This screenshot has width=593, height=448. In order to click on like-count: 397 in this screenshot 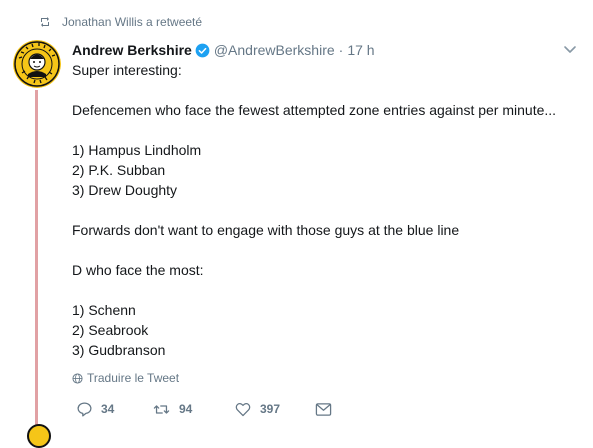, I will do `click(270, 409)`.